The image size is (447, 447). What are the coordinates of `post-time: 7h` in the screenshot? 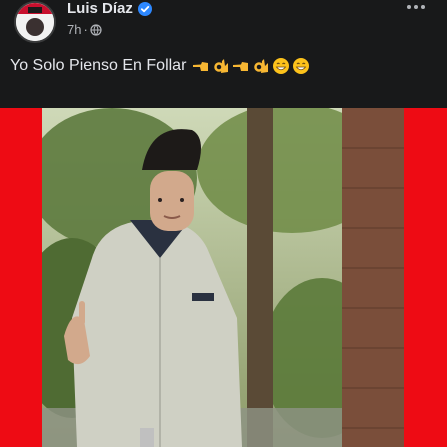 It's located at (74, 29).